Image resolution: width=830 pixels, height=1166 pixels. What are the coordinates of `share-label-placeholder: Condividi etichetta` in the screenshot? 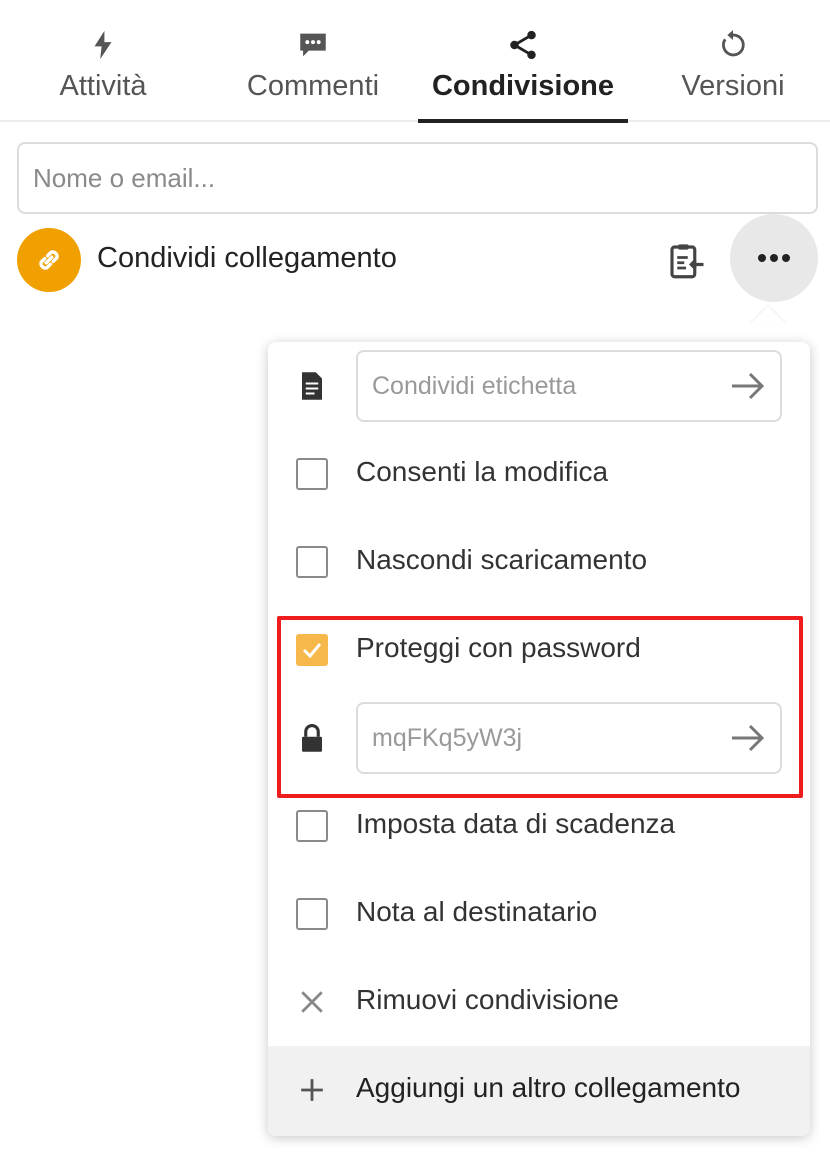 It's located at (474, 386).